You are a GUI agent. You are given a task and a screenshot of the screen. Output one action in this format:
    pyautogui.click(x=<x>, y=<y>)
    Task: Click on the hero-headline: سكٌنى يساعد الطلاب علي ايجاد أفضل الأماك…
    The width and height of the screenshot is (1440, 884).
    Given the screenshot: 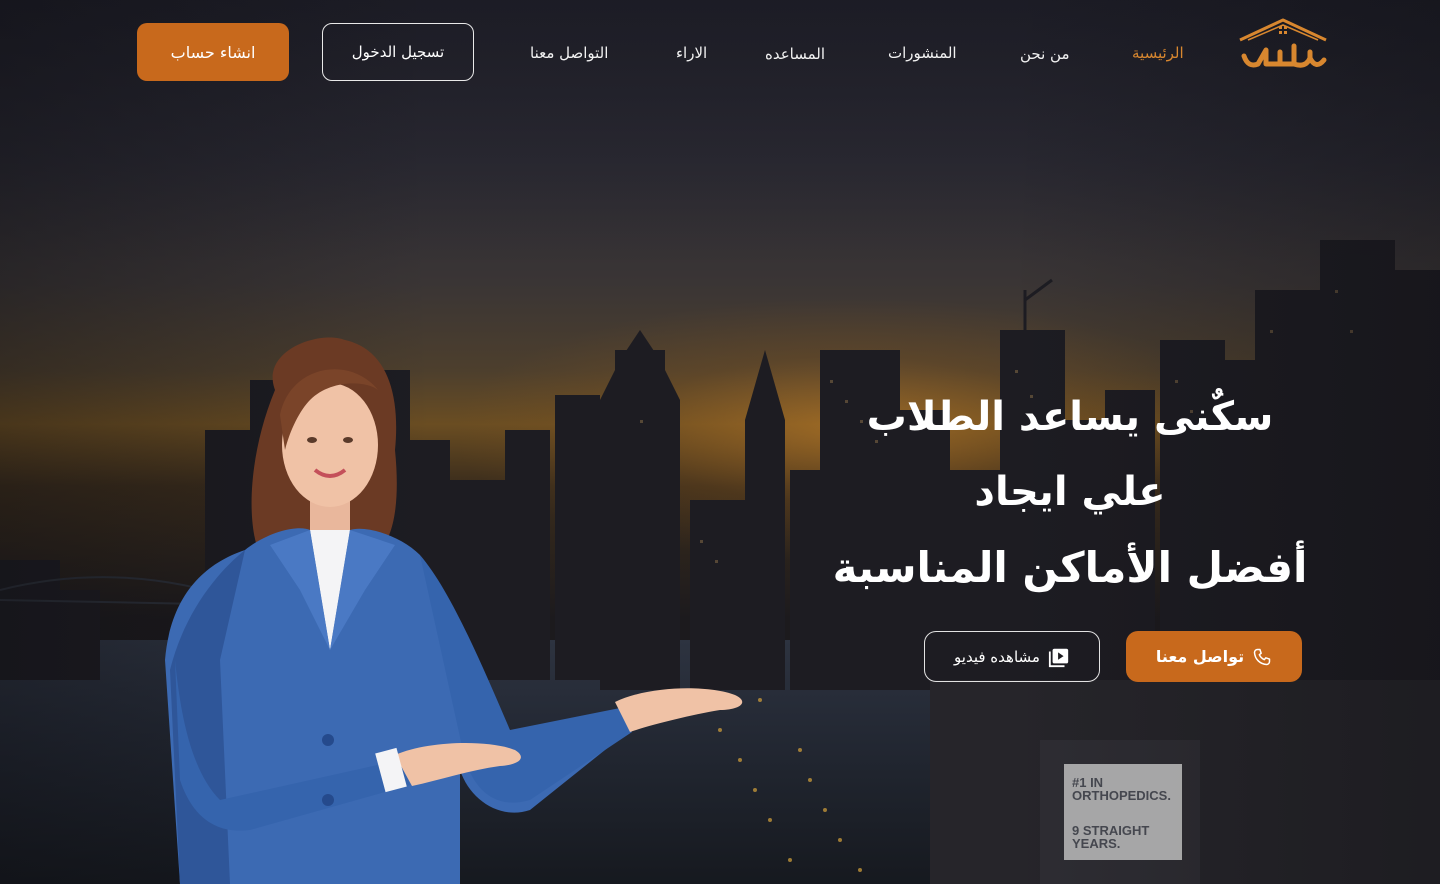 What is the action you would take?
    pyautogui.click(x=1070, y=492)
    